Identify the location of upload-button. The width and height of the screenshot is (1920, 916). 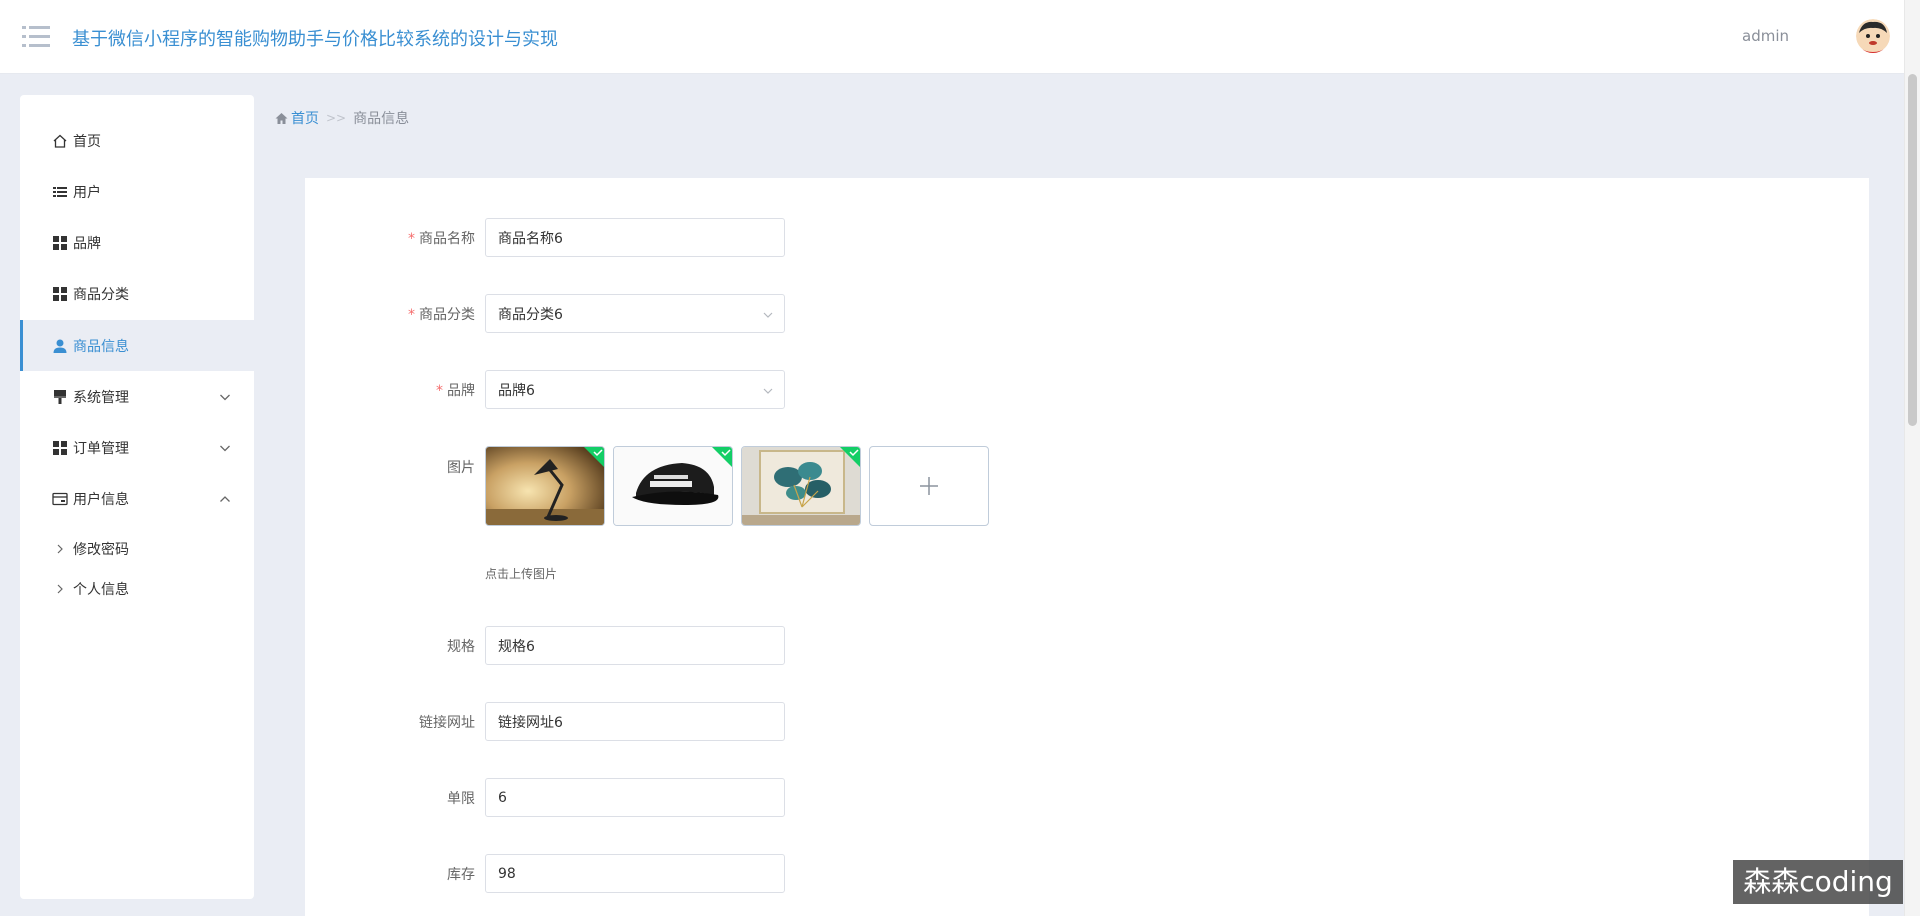
(929, 486).